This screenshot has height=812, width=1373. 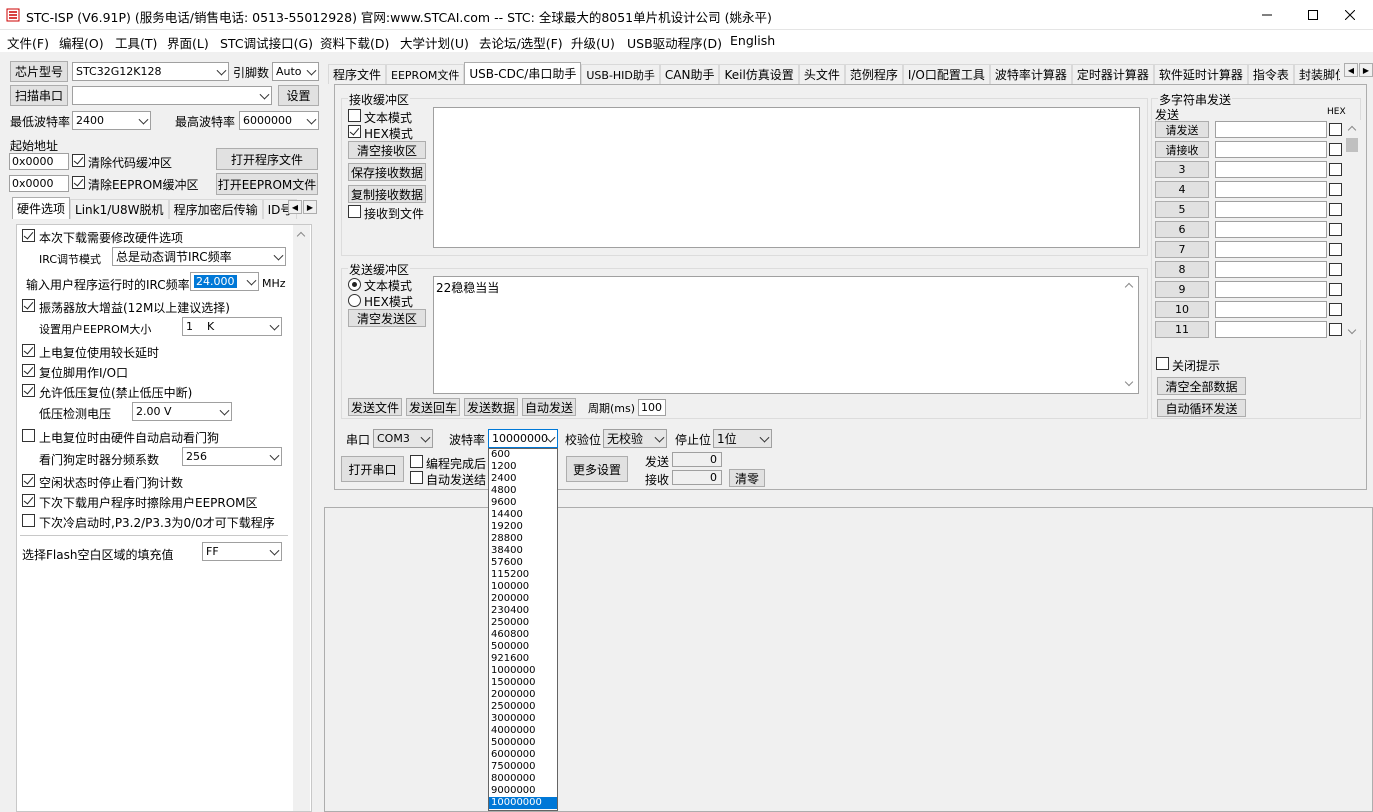 What do you see at coordinates (39, 95) in the screenshot?
I see `scan-port-button: 扫描串口` at bounding box center [39, 95].